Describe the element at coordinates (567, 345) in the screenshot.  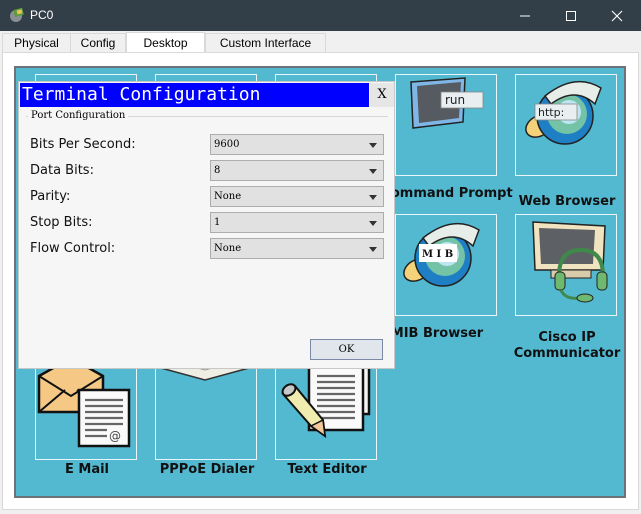
I see `app-label: Cisco IP Communicator` at that location.